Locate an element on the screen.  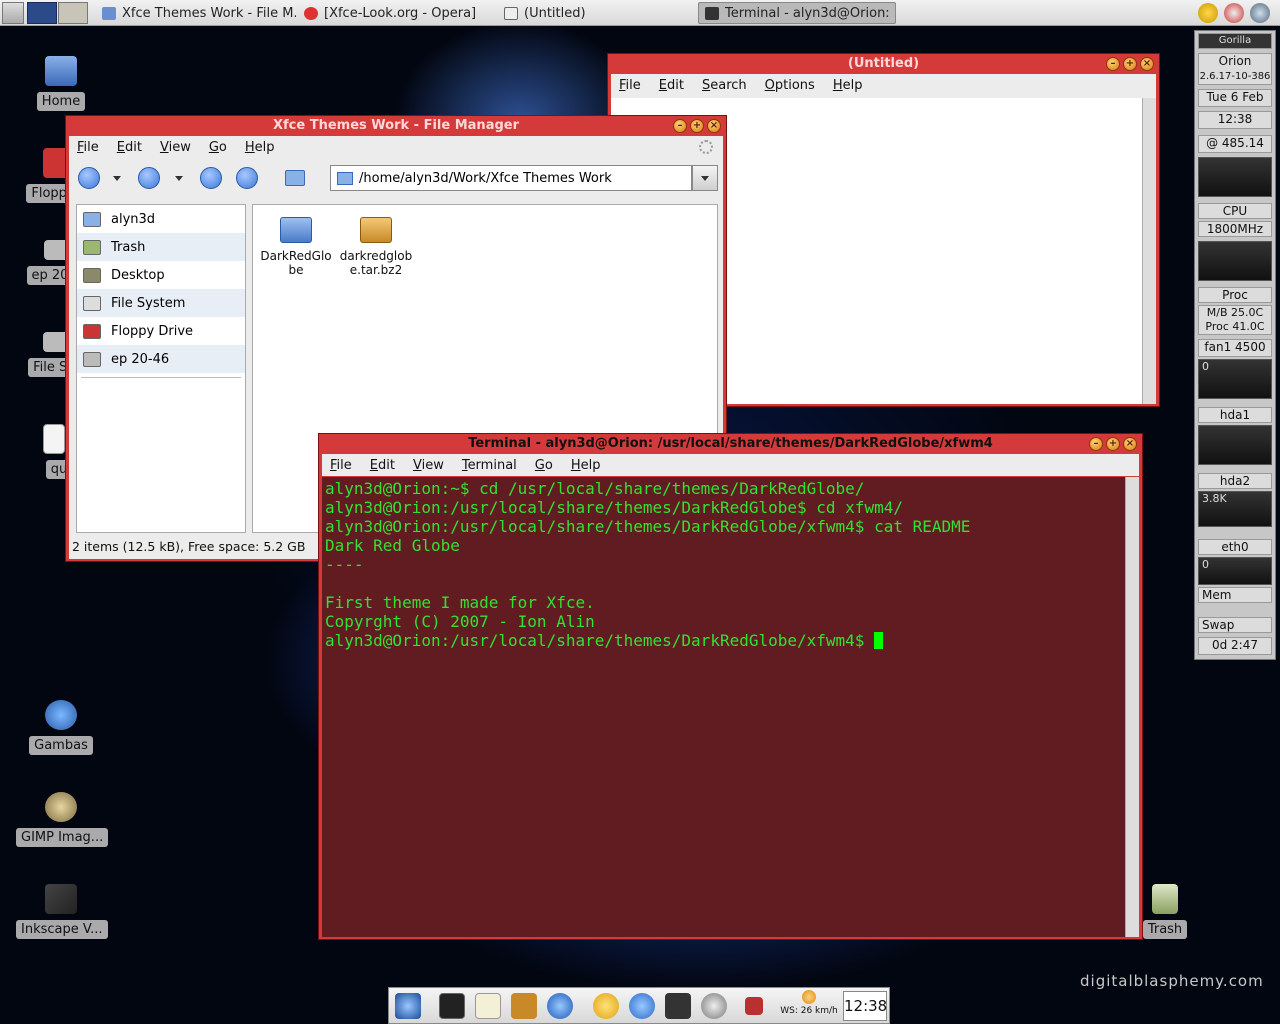
cpu-graph is located at coordinates (1235, 261).